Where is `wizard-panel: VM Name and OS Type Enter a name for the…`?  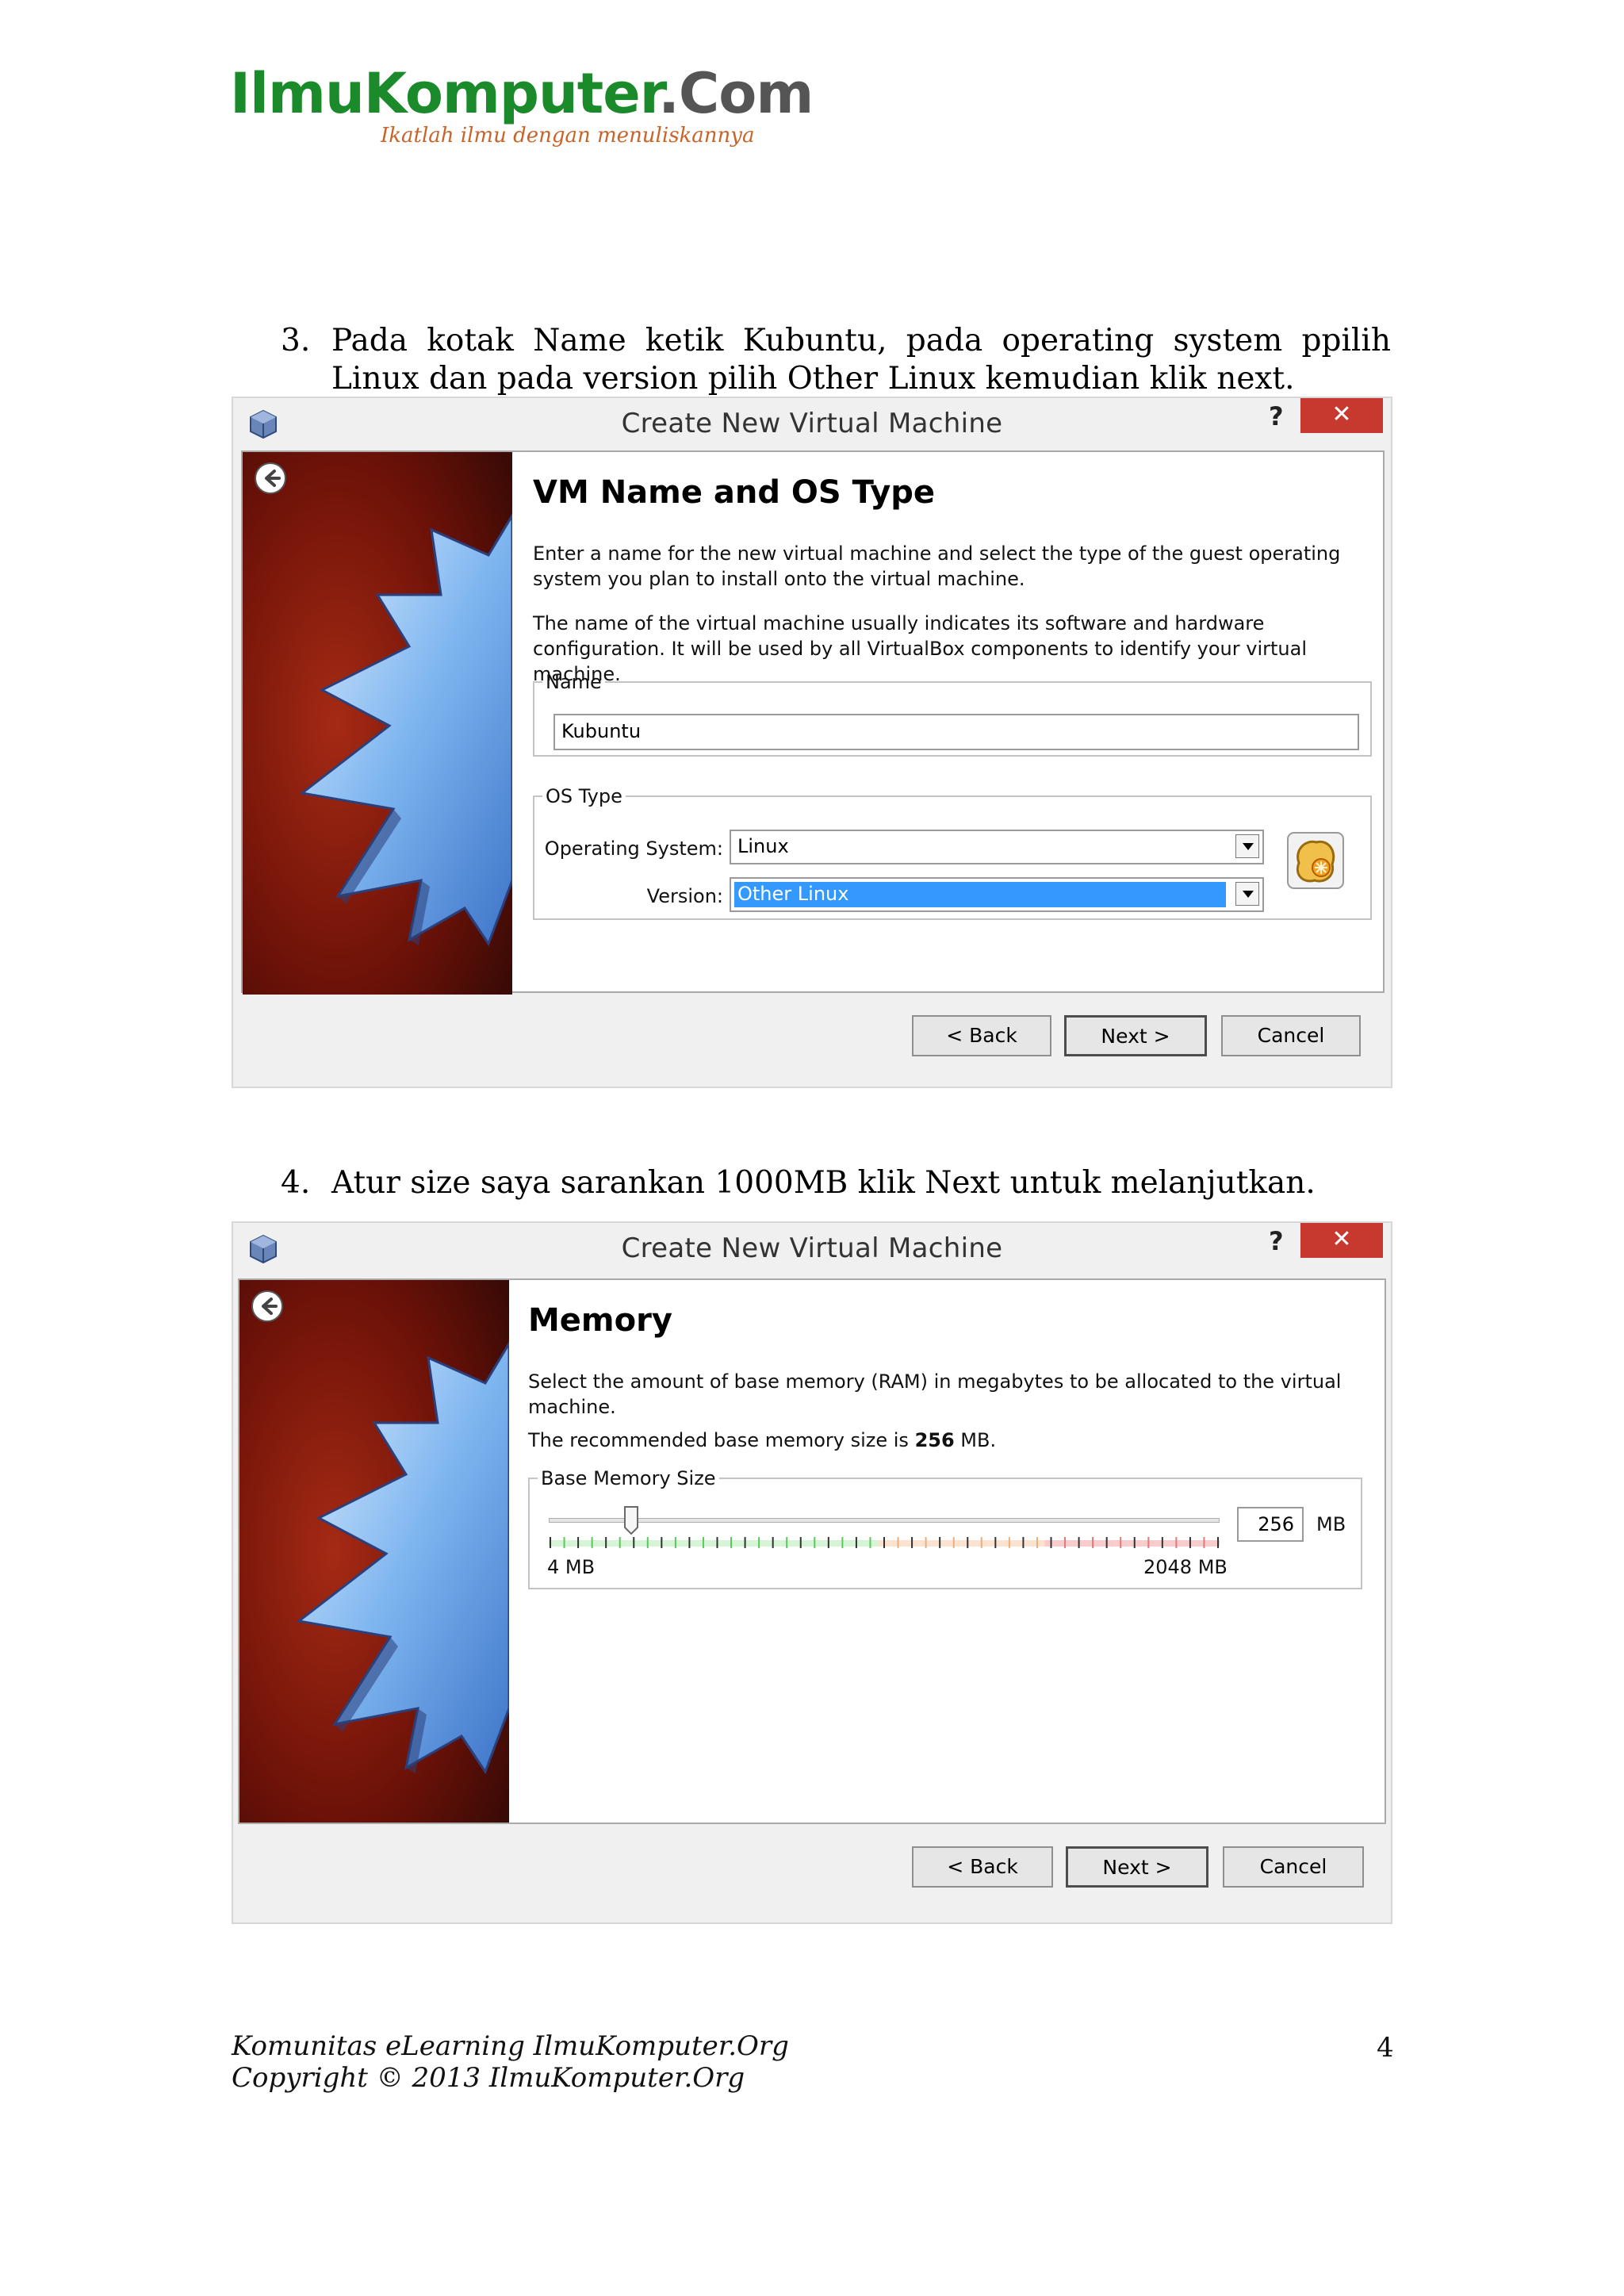 wizard-panel: VM Name and OS Type Enter a name for the… is located at coordinates (952, 721).